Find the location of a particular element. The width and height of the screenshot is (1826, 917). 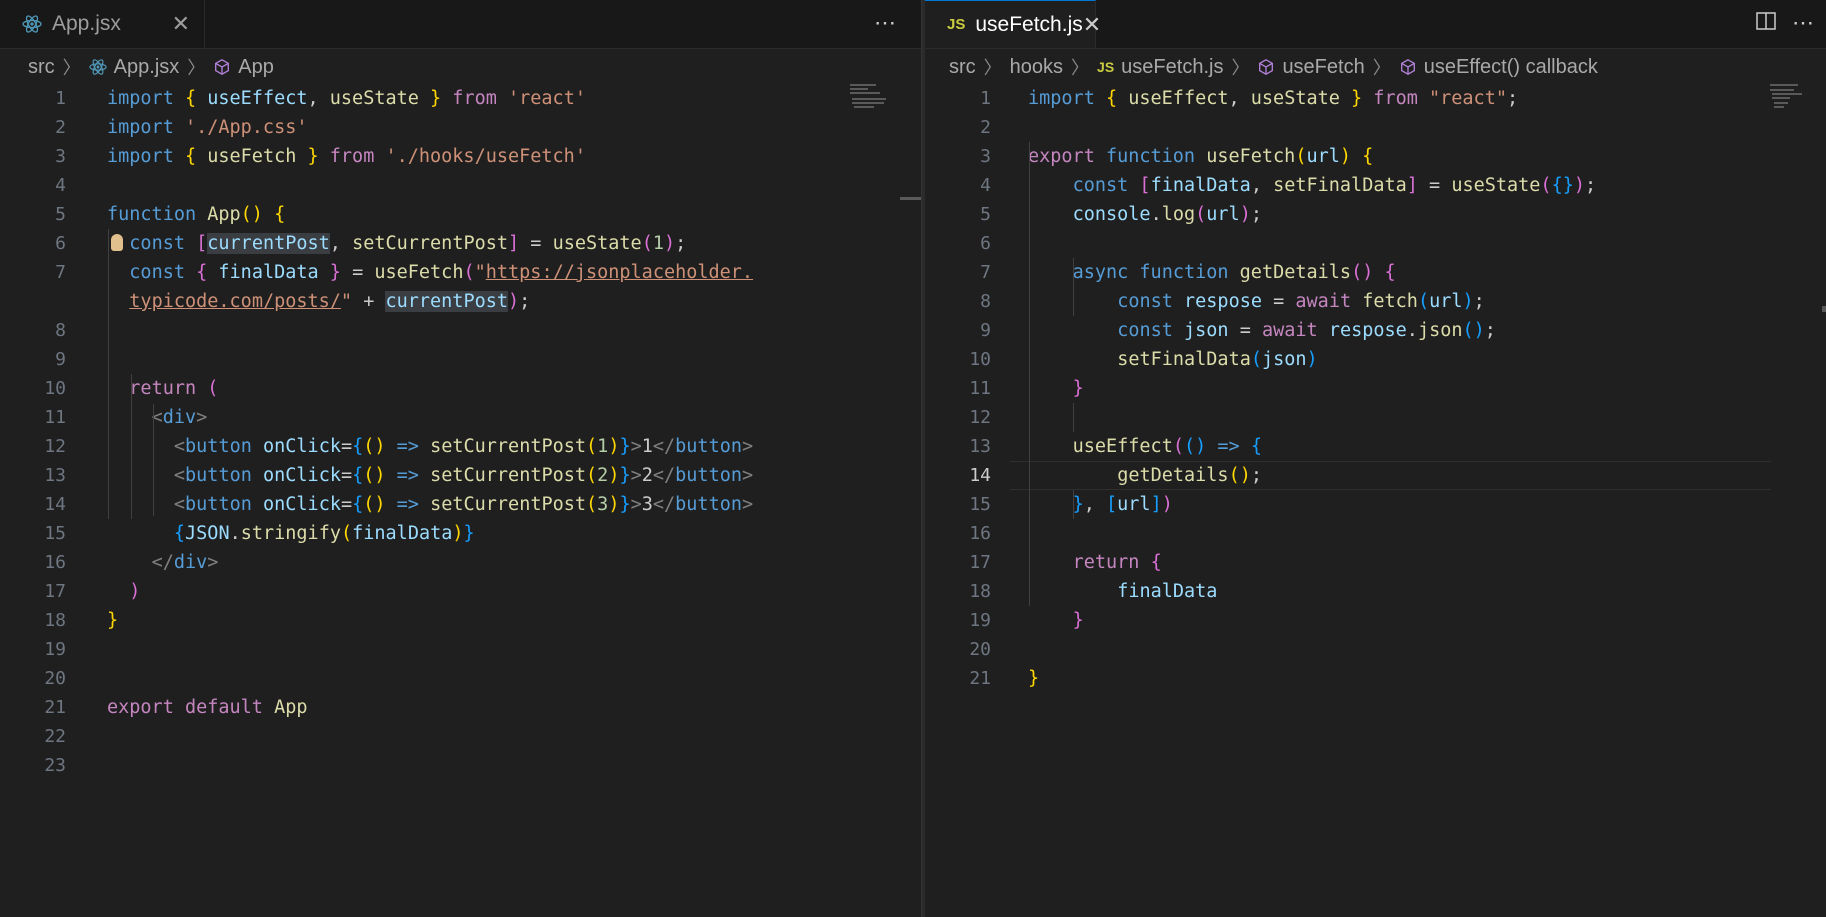

code-text: {JSON.stringify(finalData)} is located at coordinates (324, 533).